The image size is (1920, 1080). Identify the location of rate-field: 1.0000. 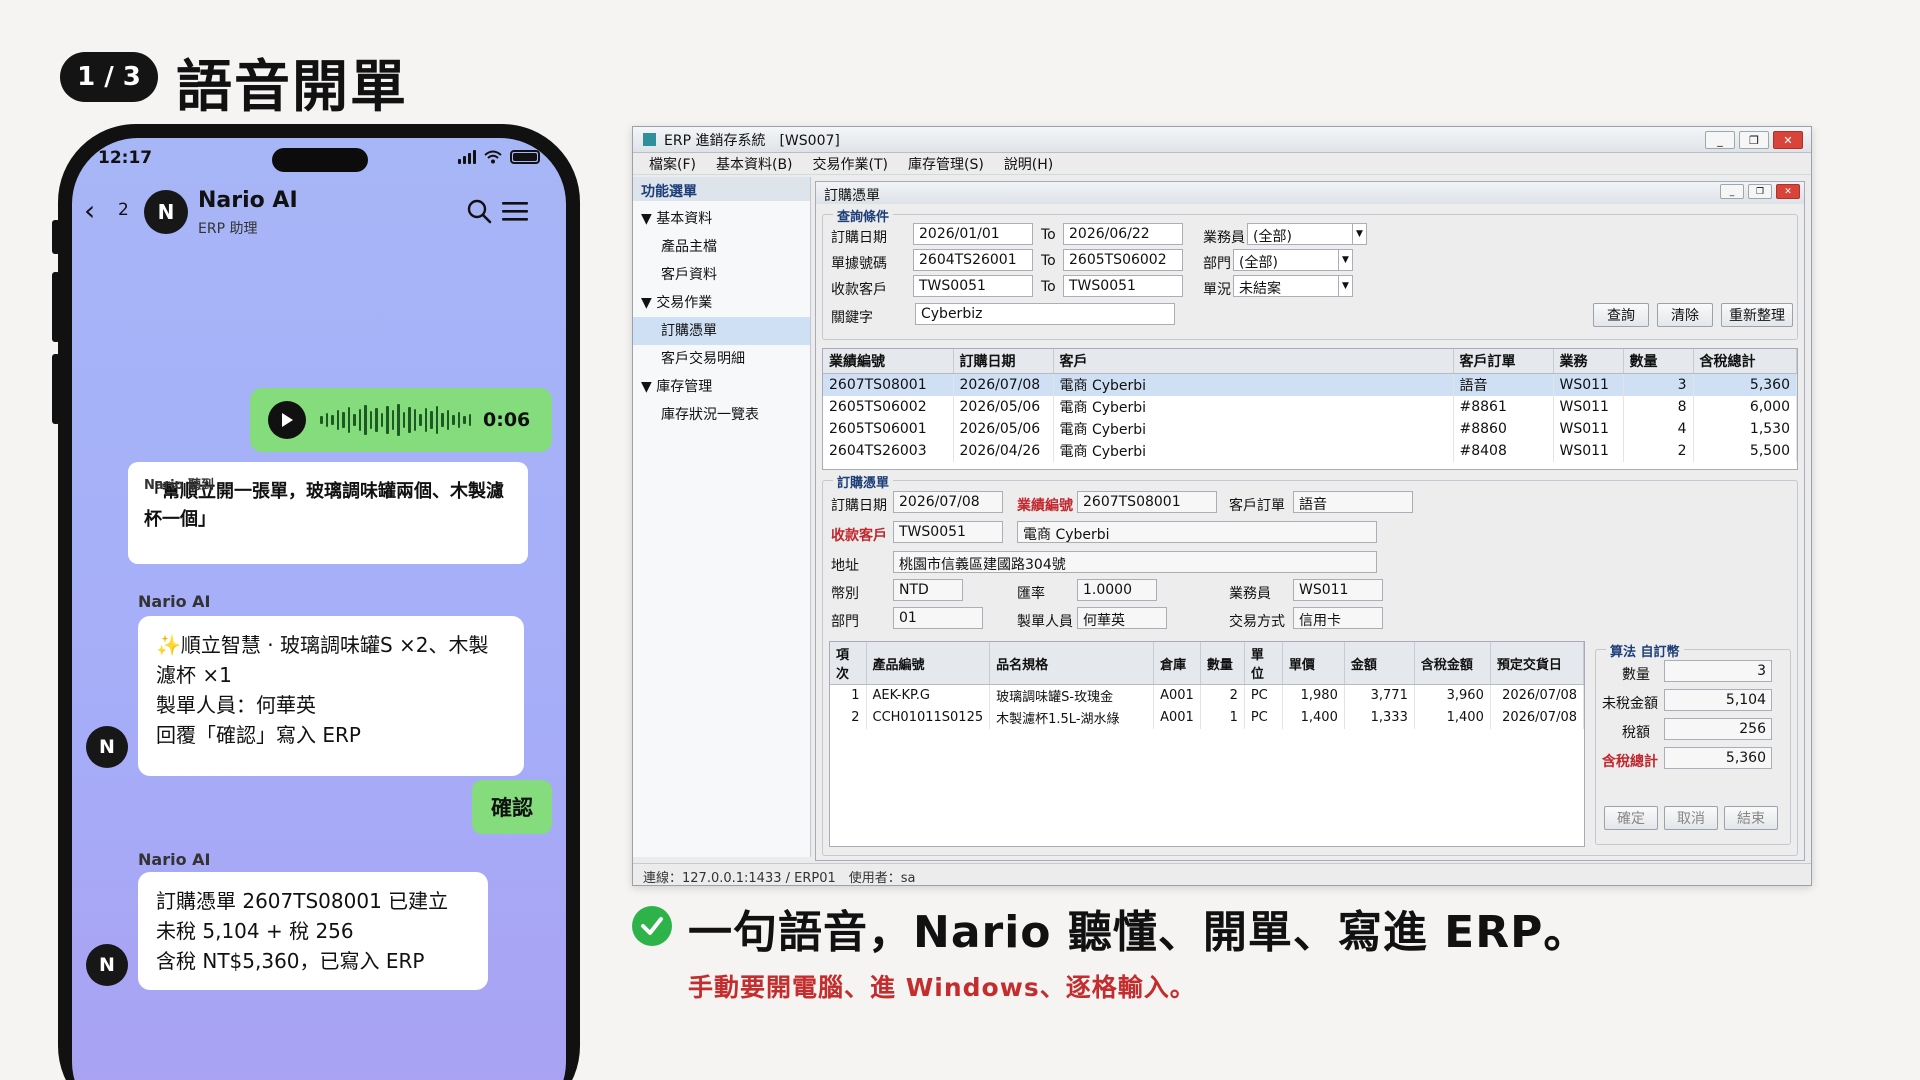
(1117, 590).